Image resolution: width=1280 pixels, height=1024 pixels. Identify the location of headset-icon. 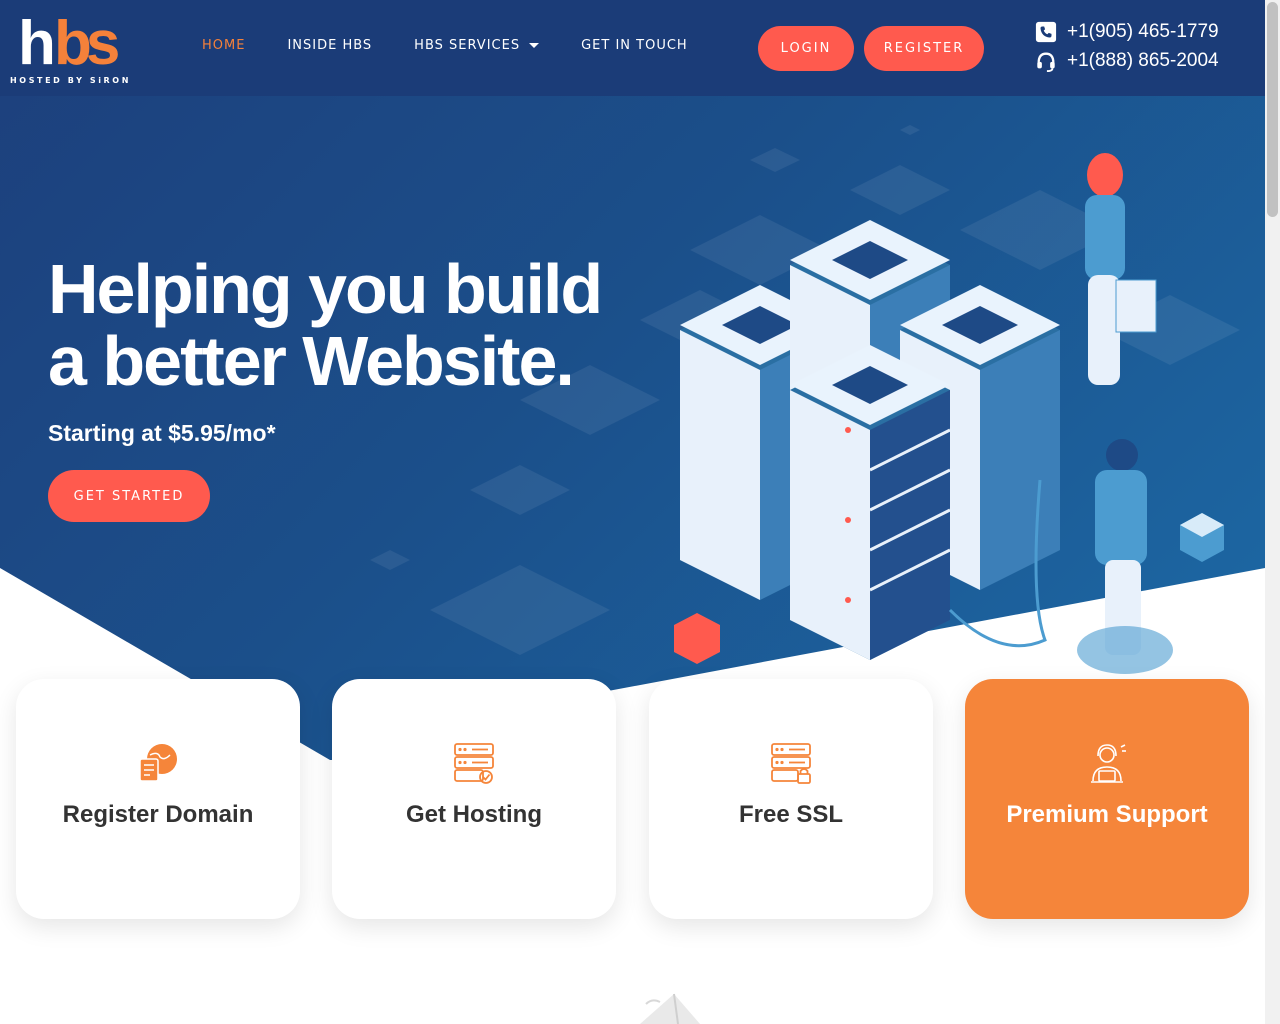
(1046, 62).